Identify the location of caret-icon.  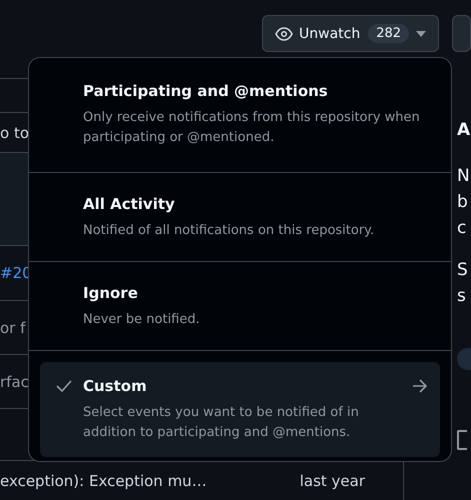
(421, 33).